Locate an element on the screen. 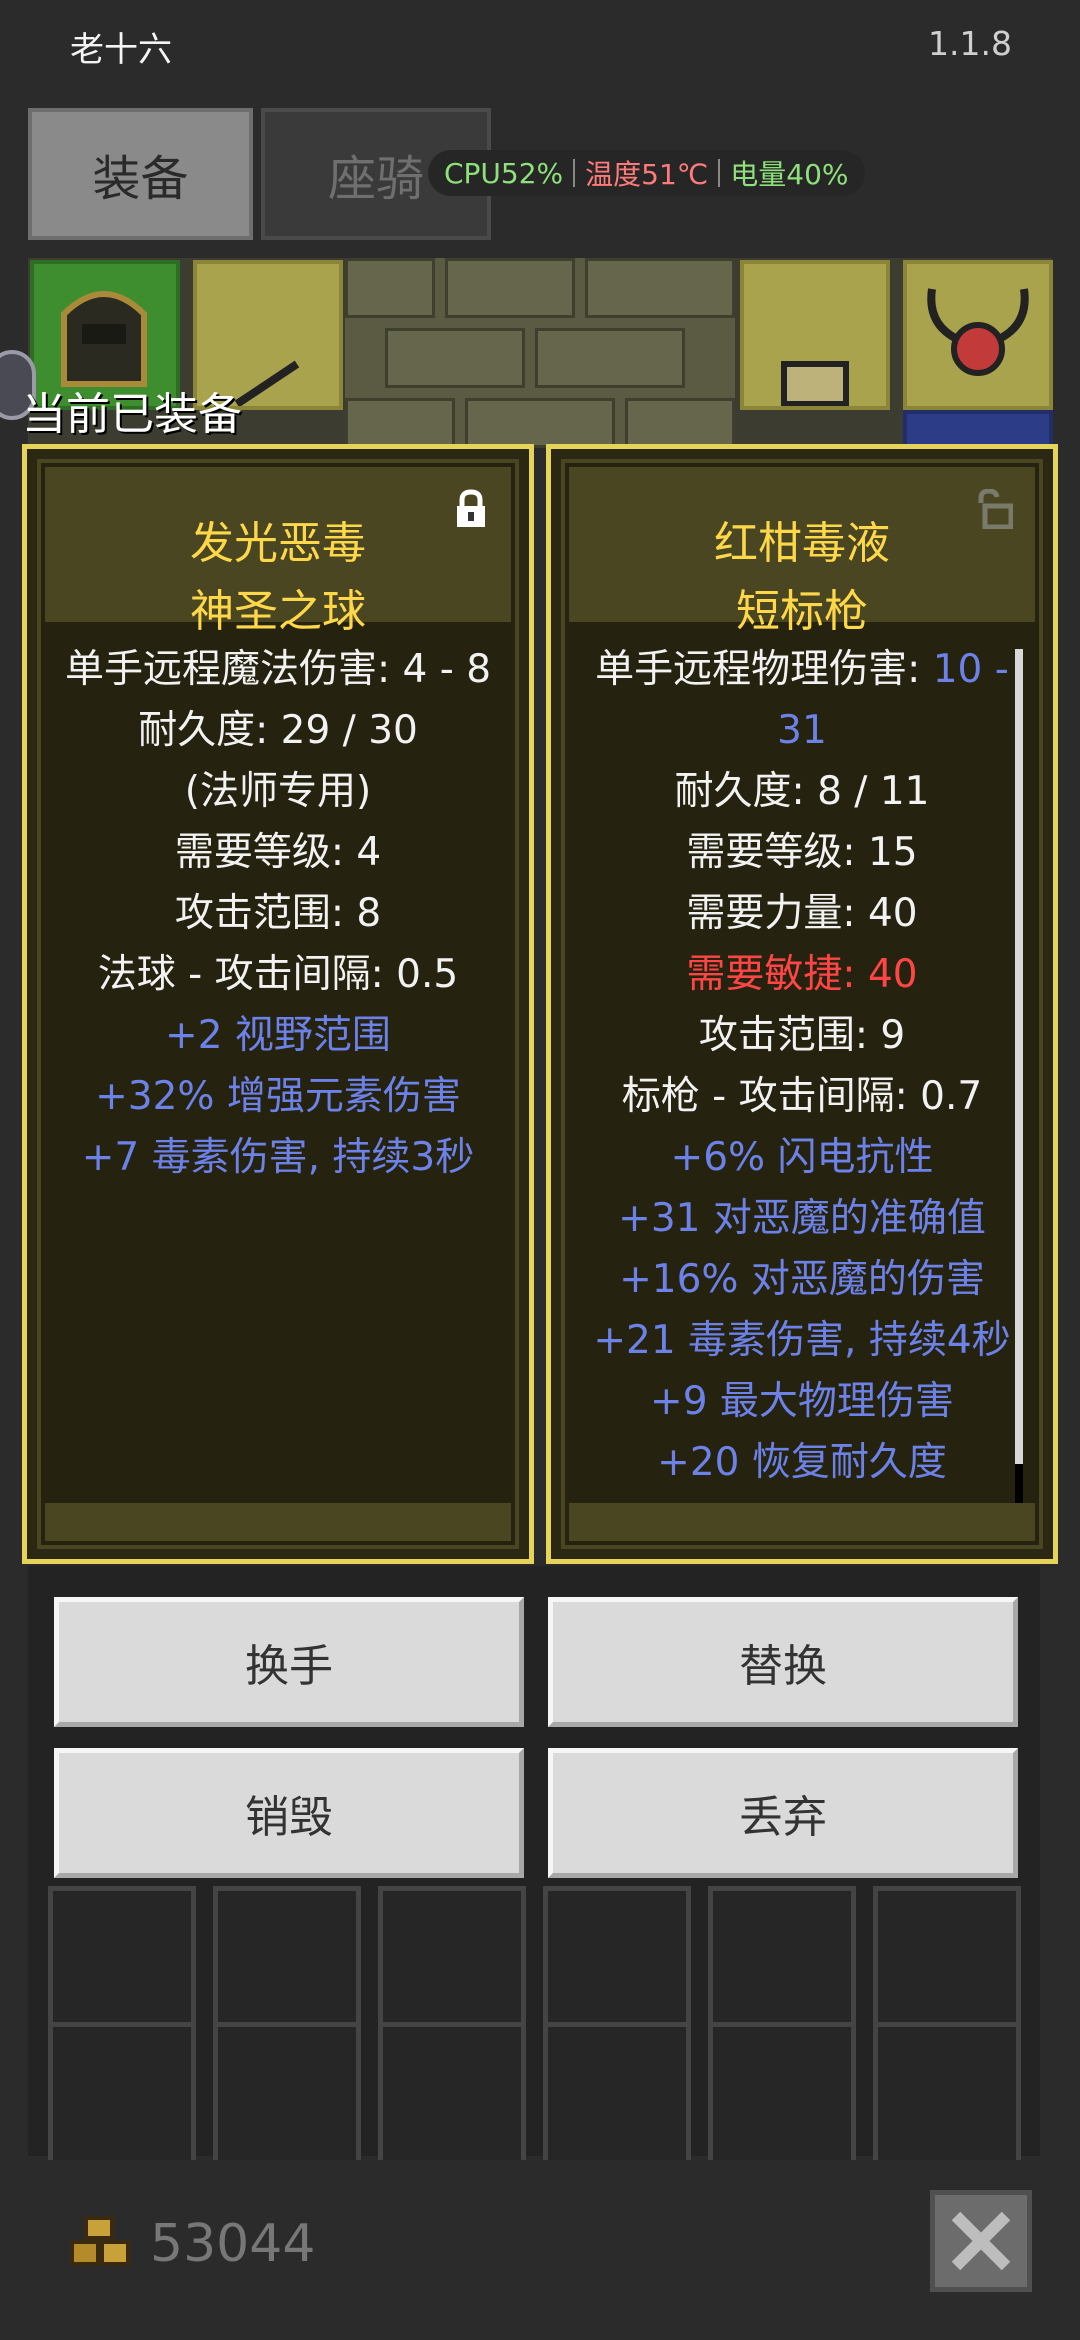 The height and width of the screenshot is (2340, 1080). status-bar: 老十六 1.1.8 is located at coordinates (540, 45).